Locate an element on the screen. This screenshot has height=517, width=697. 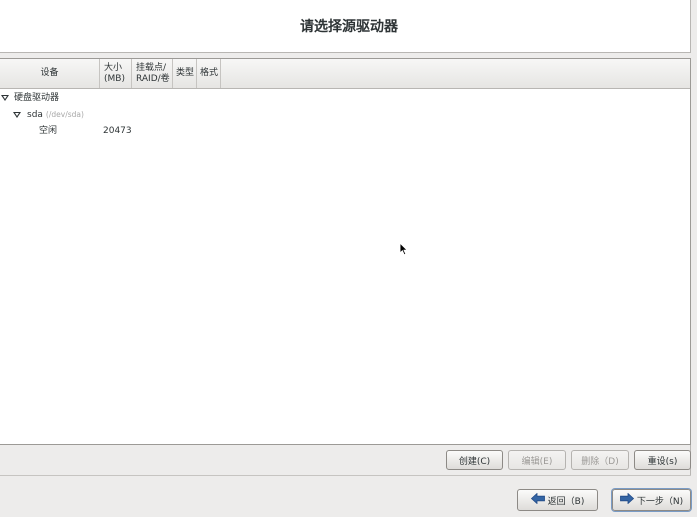
arrow-left-icon is located at coordinates (537, 499).